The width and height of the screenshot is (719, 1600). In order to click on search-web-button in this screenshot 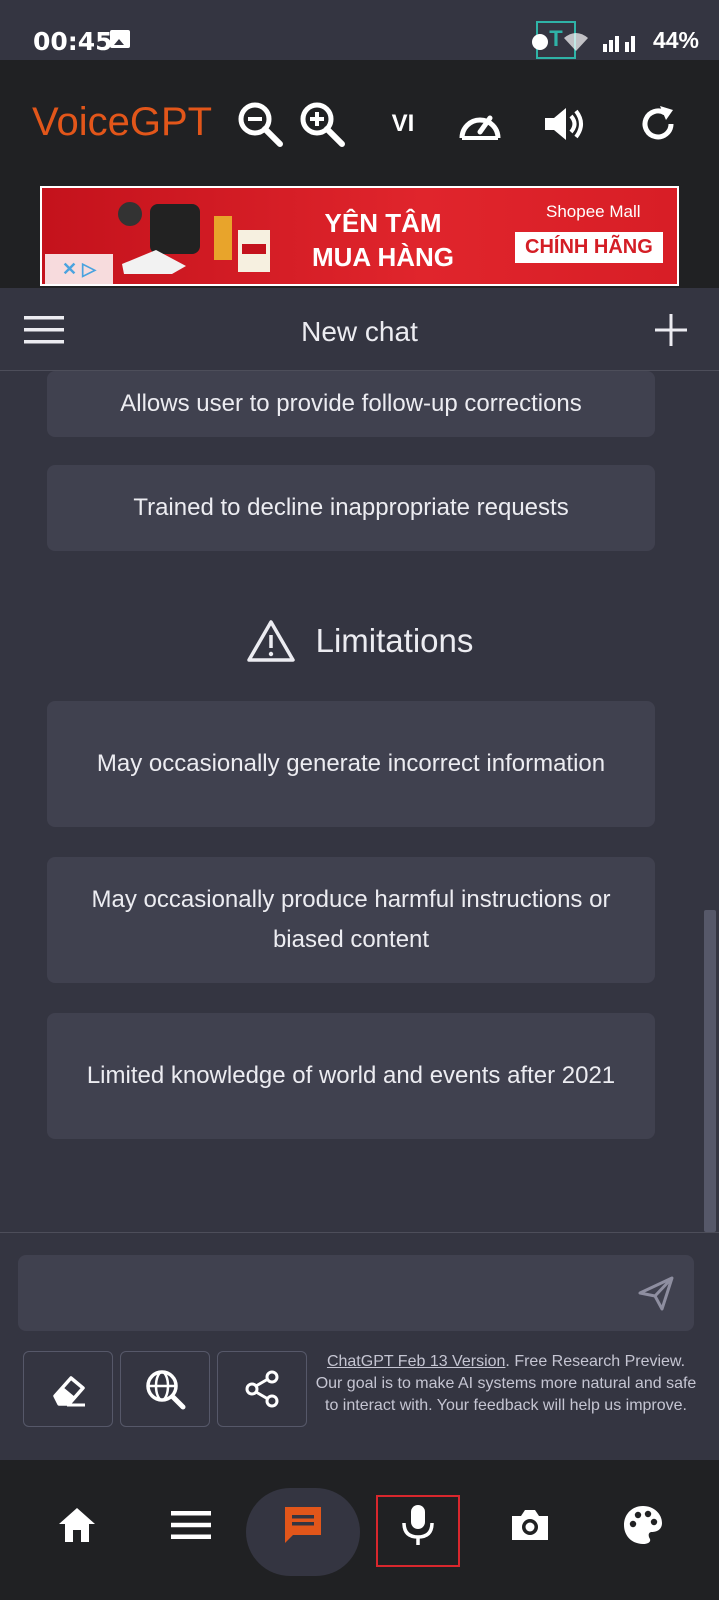, I will do `click(165, 1389)`.